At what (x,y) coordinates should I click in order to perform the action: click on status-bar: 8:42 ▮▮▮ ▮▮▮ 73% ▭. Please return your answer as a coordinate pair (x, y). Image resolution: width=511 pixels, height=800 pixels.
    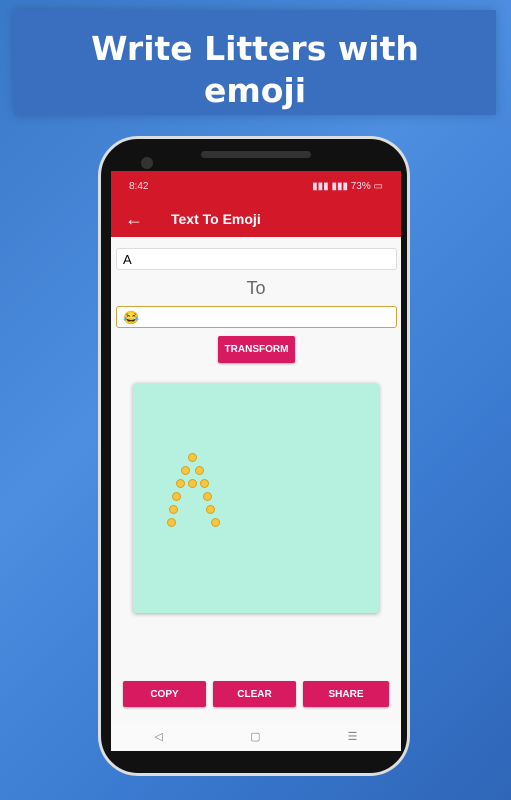
    Looking at the image, I should click on (256, 186).